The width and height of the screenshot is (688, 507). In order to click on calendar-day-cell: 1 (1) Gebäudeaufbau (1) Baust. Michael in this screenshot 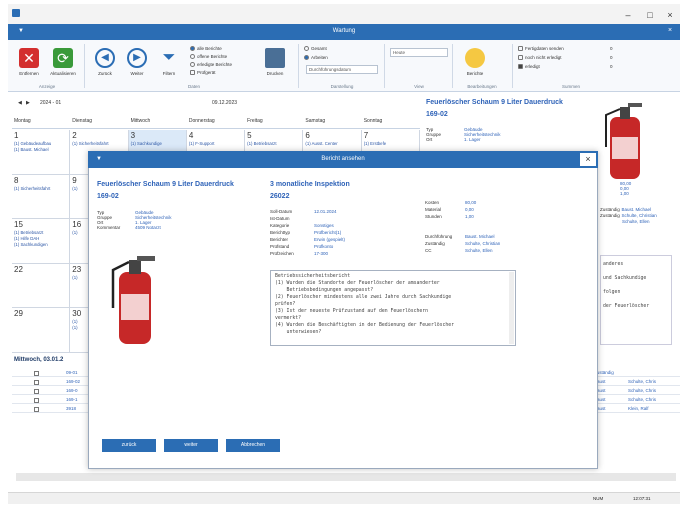, I will do `click(41, 152)`.